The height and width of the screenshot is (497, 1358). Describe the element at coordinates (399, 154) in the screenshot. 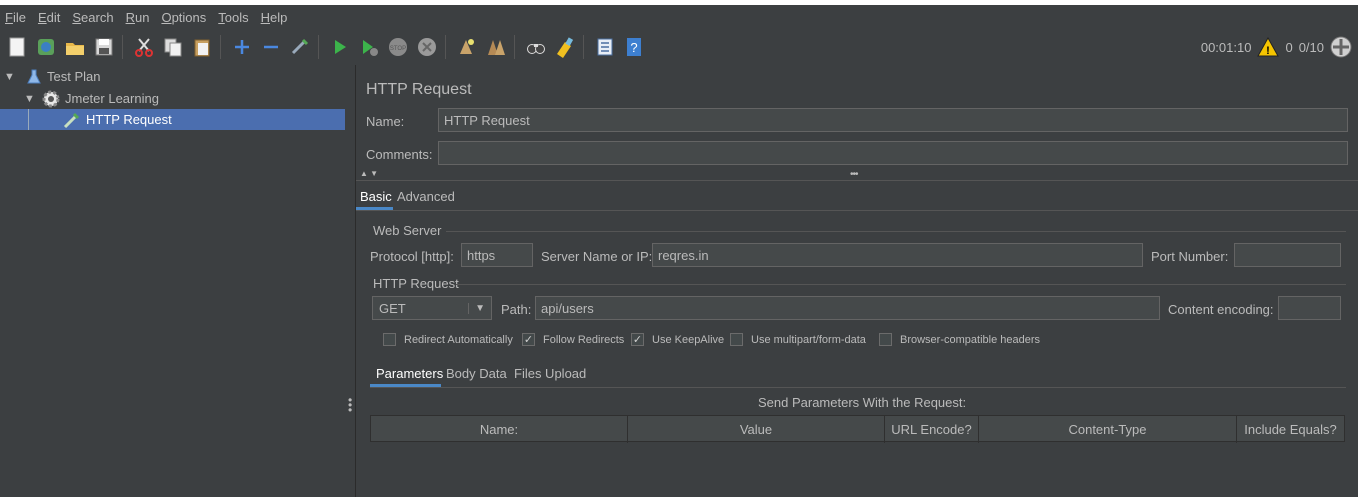

I see `comments-label: Comments:` at that location.